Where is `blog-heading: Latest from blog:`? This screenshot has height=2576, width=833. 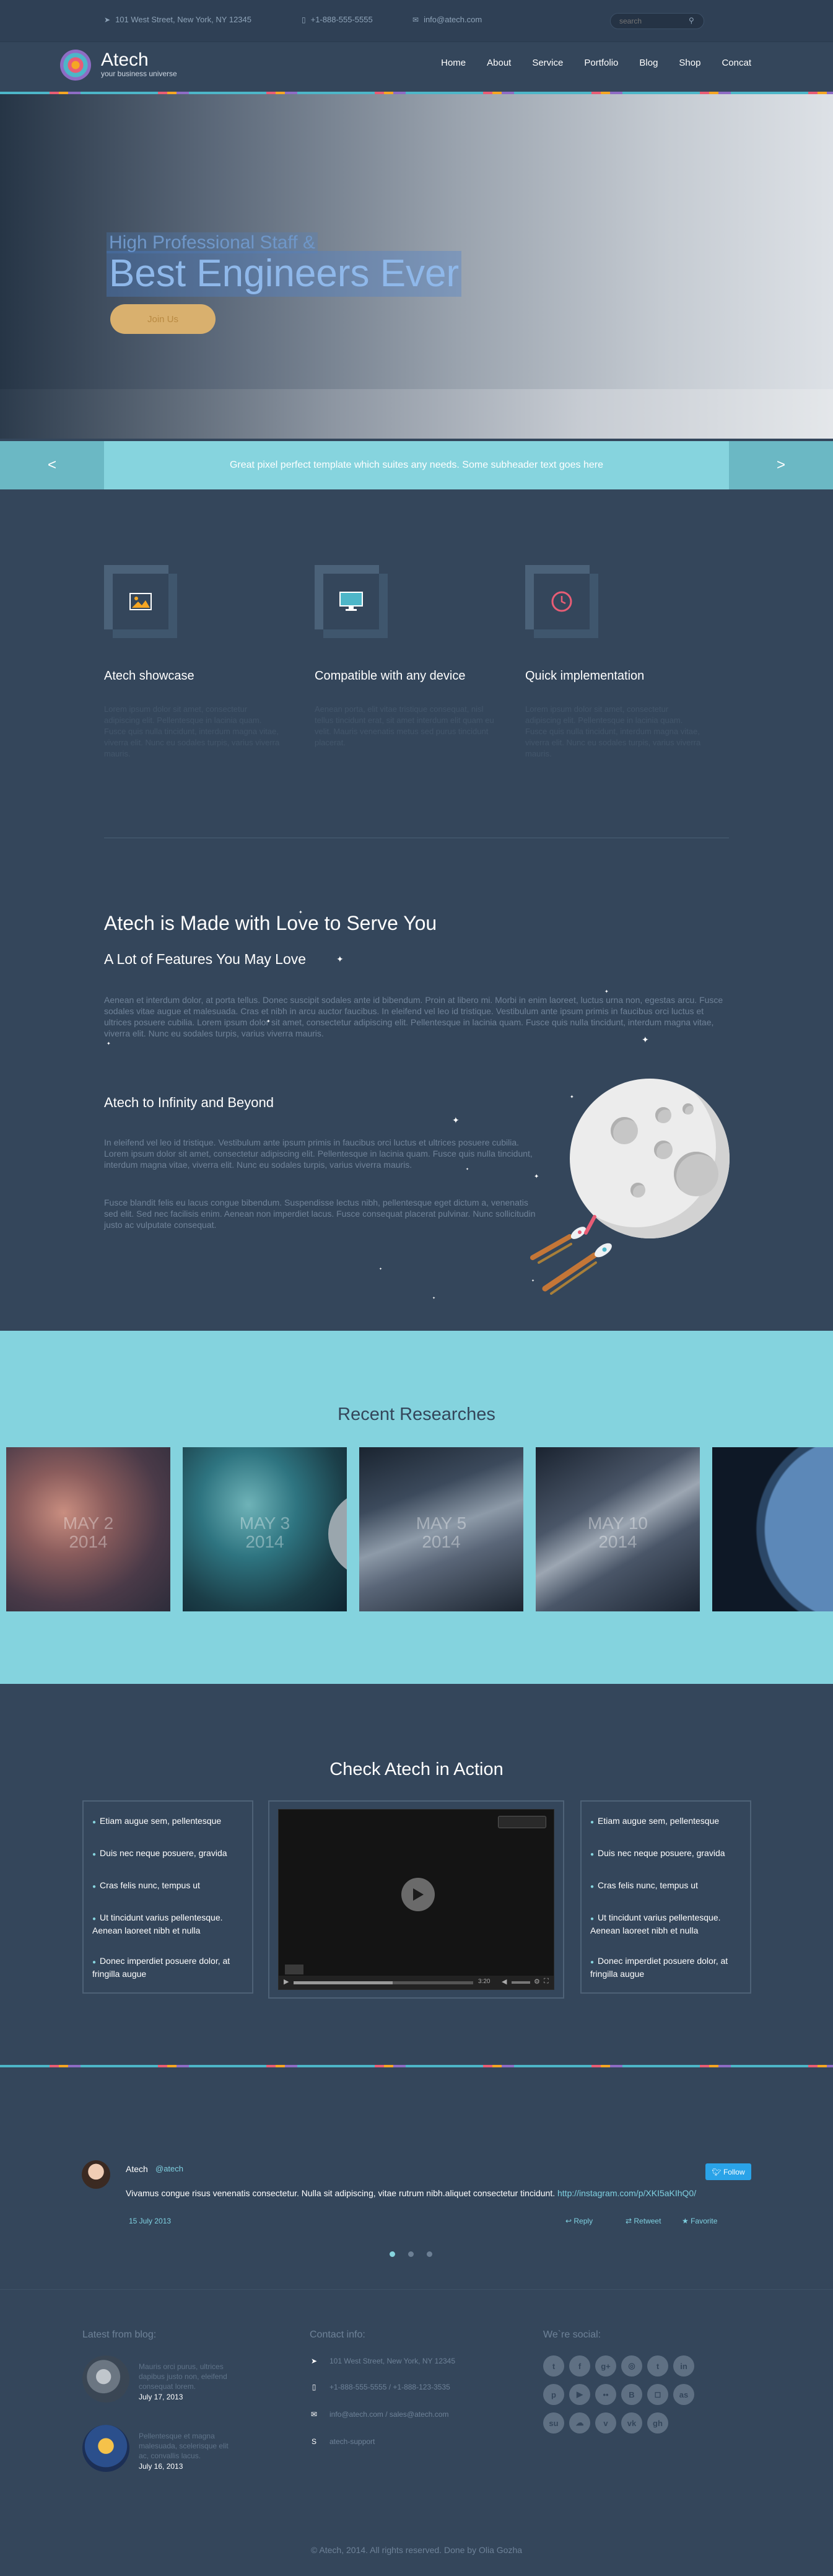
blog-heading: Latest from blog: is located at coordinates (119, 2334).